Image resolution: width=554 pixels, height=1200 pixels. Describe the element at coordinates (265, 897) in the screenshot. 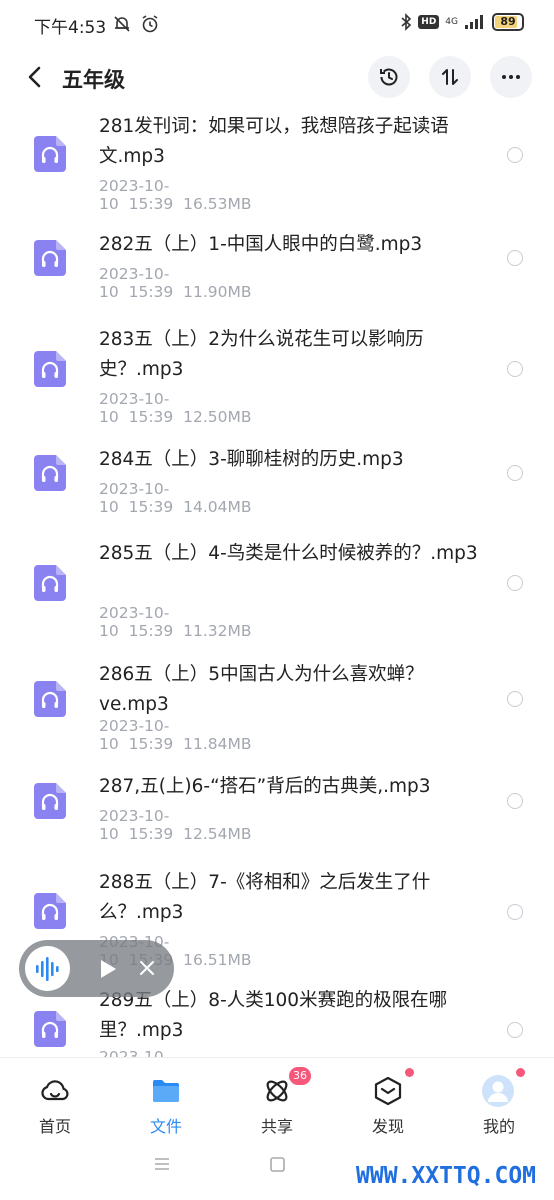

I see `file-name: 288五（上）7-《将相和》之后发生了什么？.mp3` at that location.